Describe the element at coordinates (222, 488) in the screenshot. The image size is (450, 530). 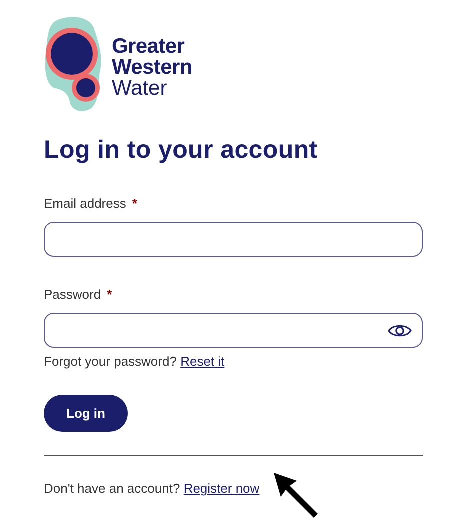
I see `register-link: Register now` at that location.